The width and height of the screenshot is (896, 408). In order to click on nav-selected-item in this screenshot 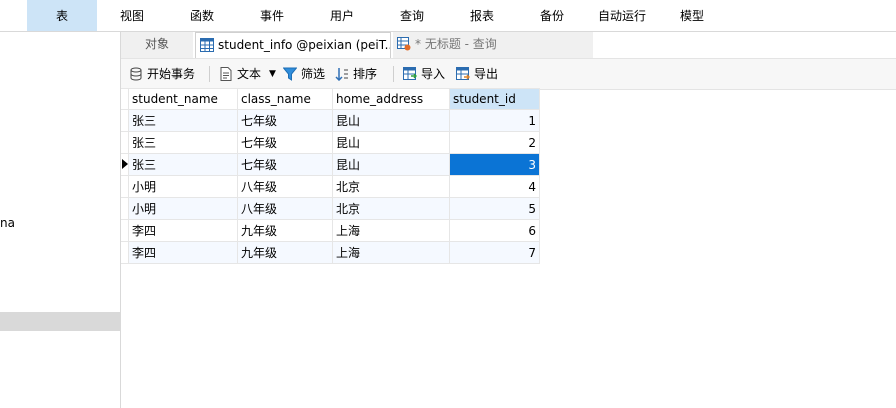, I will do `click(60, 321)`.